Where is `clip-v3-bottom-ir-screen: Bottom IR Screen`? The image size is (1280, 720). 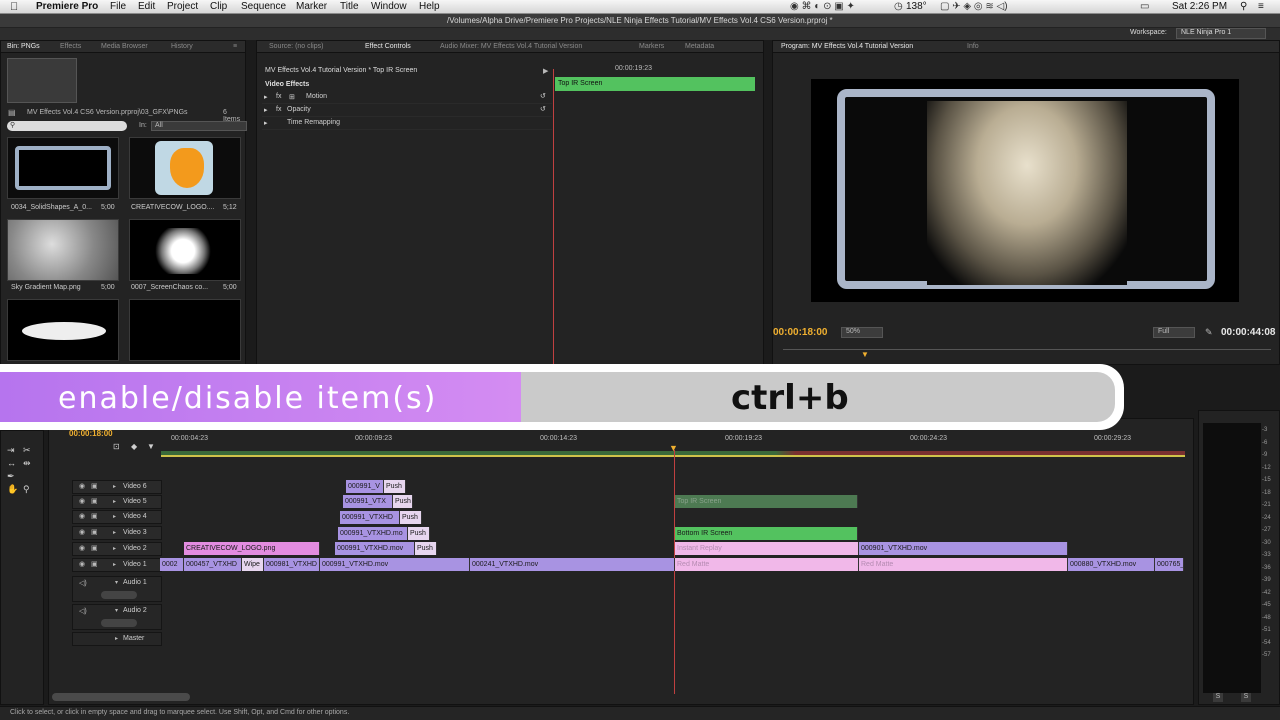
clip-v3-bottom-ir-screen: Bottom IR Screen is located at coordinates (766, 533).